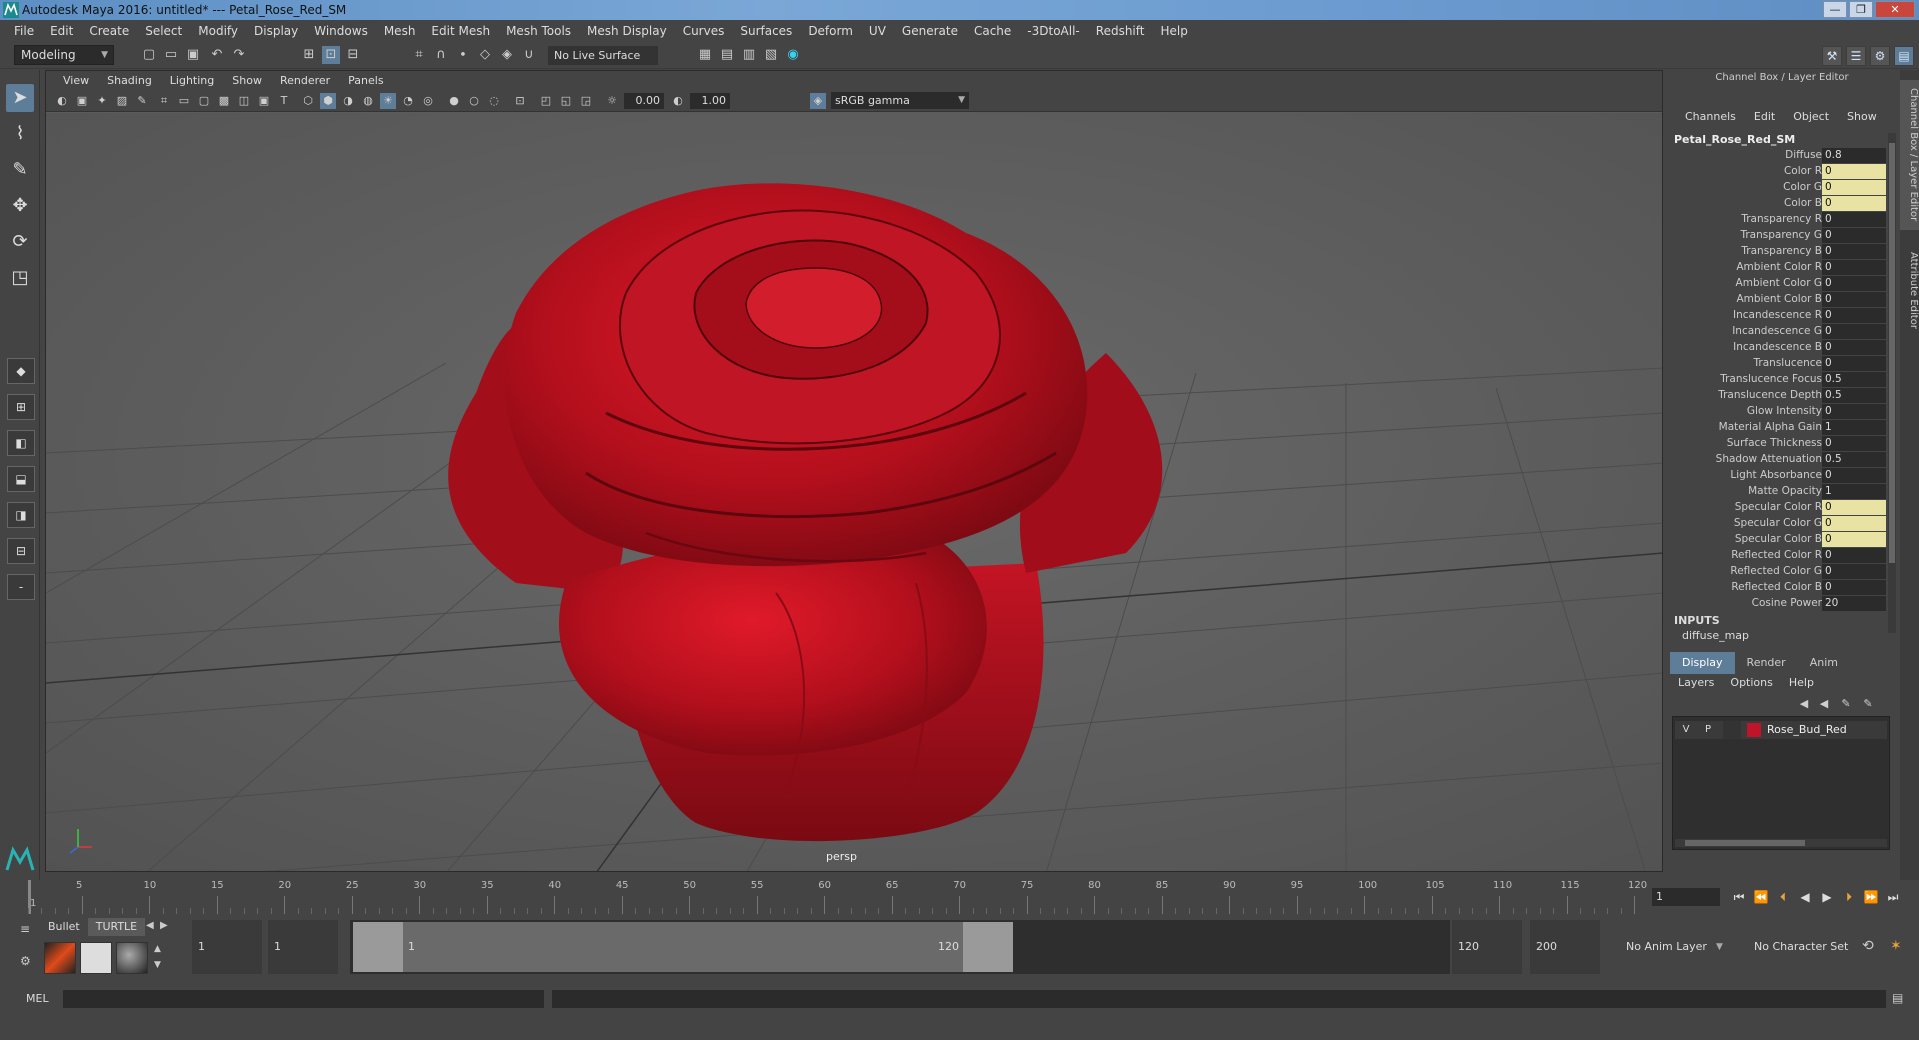 Image resolution: width=1919 pixels, height=1040 pixels. I want to click on four-view-layout-icon: ⊞, so click(21, 407).